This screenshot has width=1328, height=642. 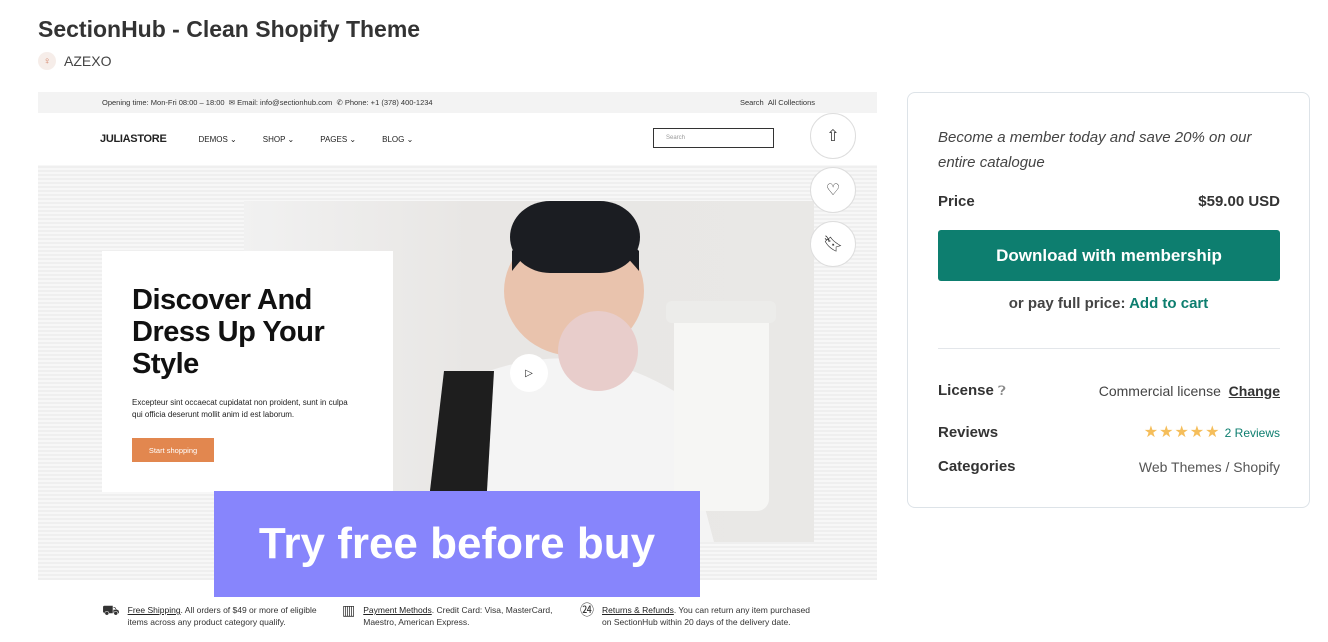 I want to click on menu-blog: BLOG ⌄, so click(x=398, y=139).